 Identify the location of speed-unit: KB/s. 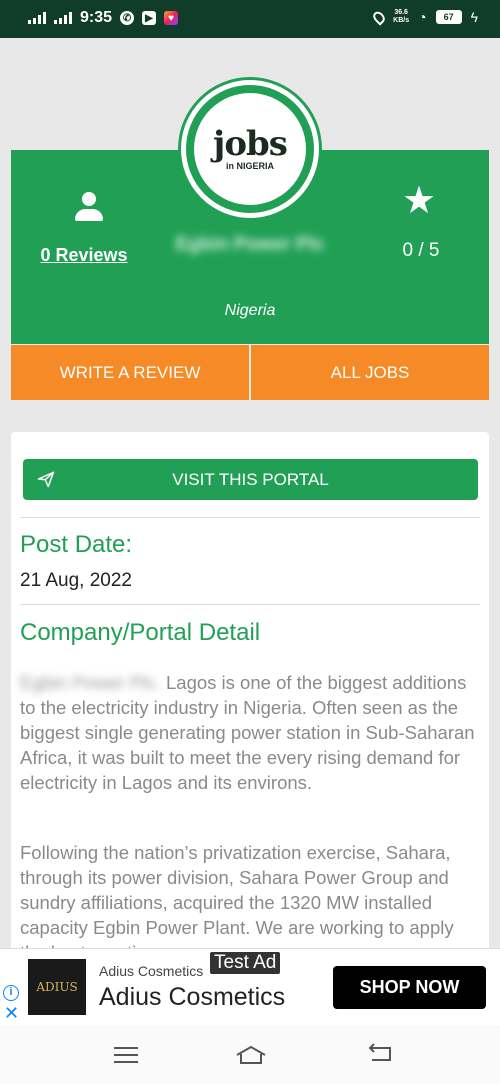
(401, 20).